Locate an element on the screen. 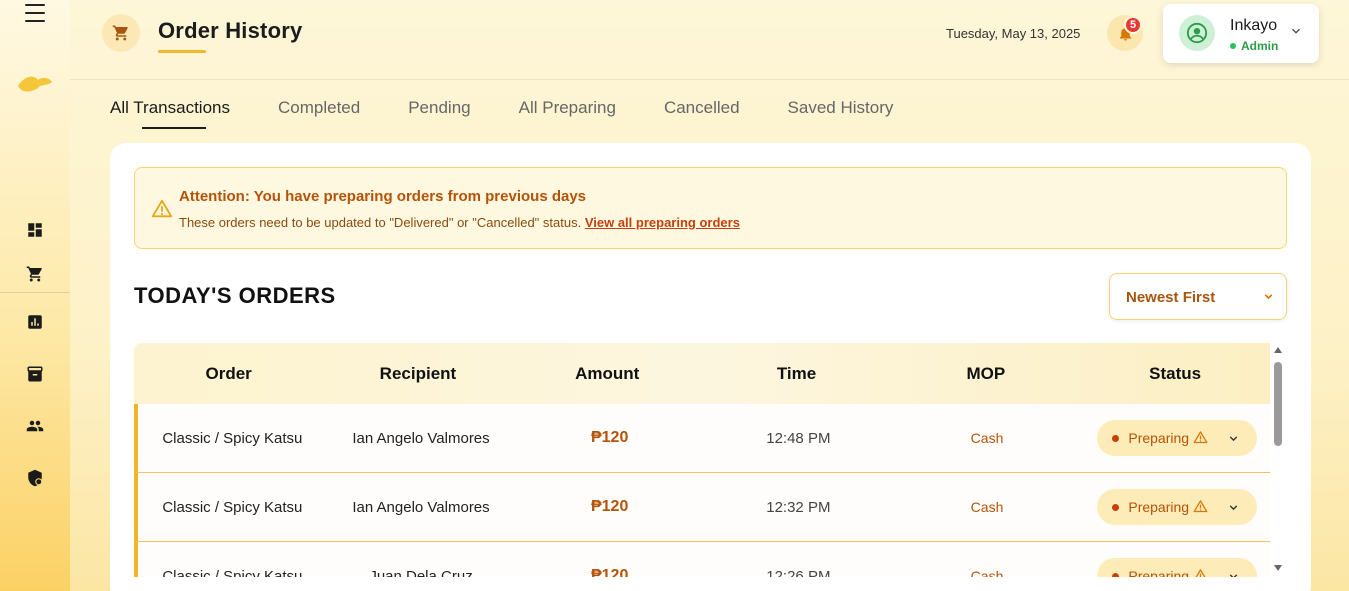 The width and height of the screenshot is (1349, 591). time-cell: 12:48 PM is located at coordinates (798, 438).